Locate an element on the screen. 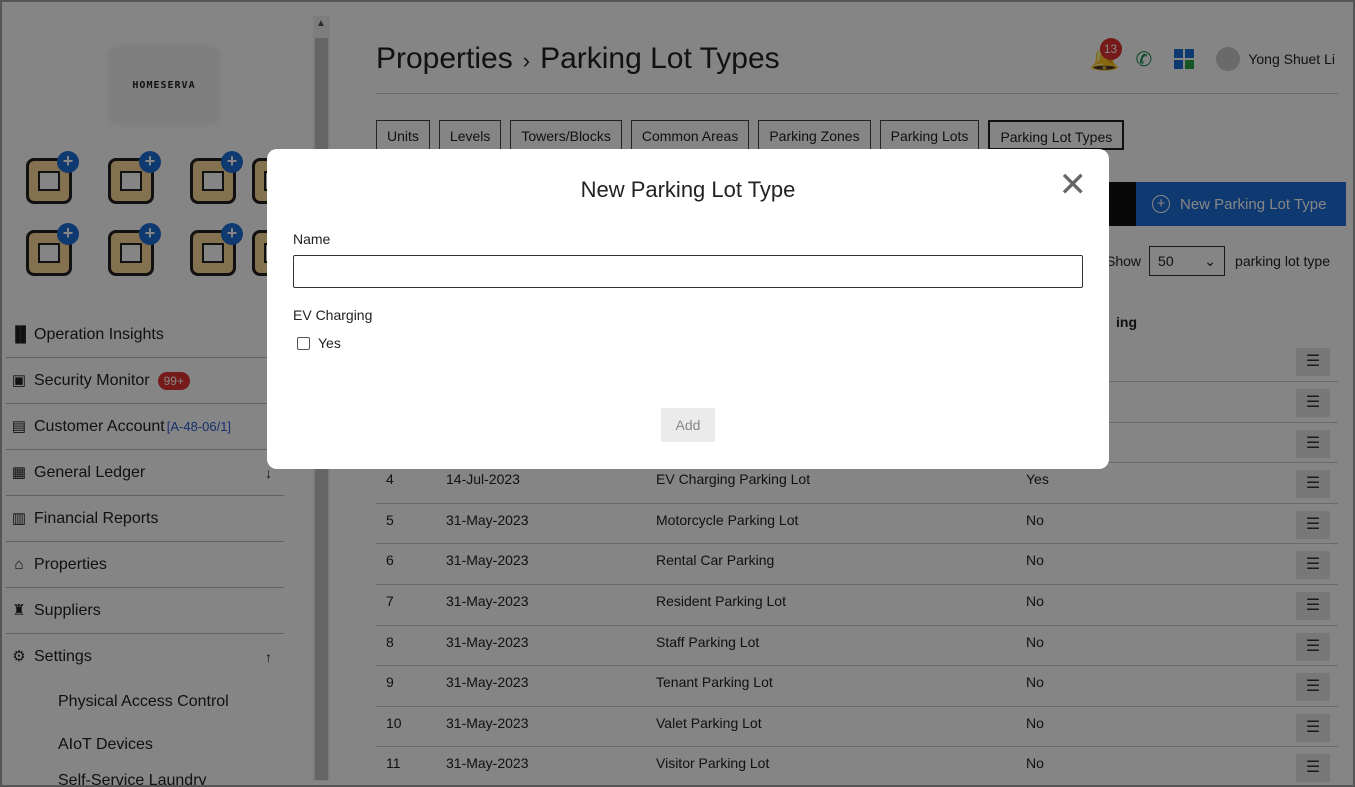  name-input is located at coordinates (688, 271).